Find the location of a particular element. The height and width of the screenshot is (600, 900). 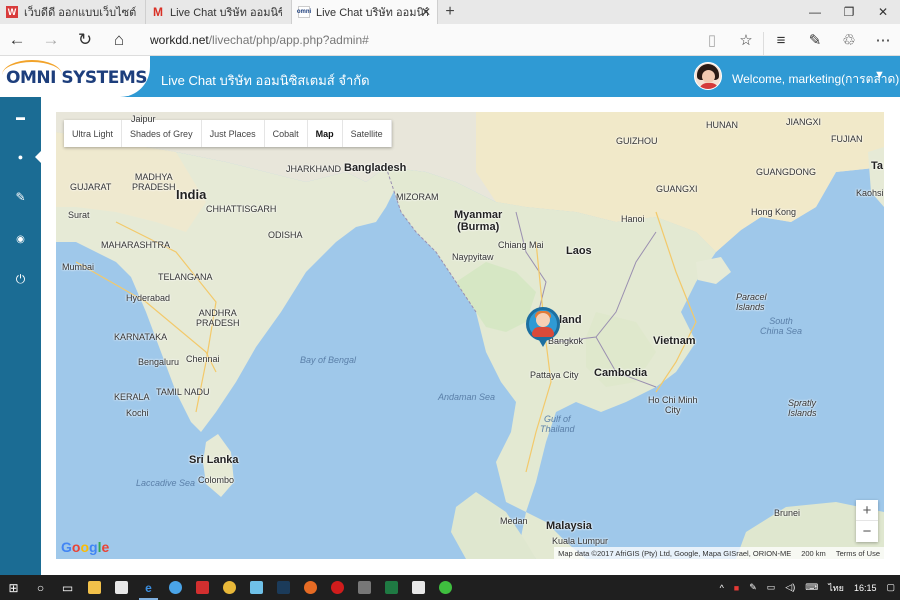

app-icon is located at coordinates (256, 587).